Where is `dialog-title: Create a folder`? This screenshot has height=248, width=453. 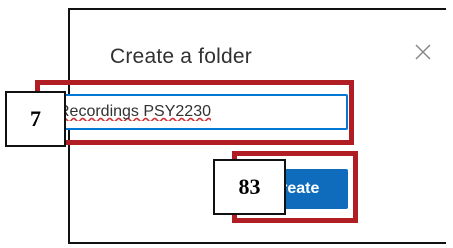 dialog-title: Create a folder is located at coordinates (181, 56).